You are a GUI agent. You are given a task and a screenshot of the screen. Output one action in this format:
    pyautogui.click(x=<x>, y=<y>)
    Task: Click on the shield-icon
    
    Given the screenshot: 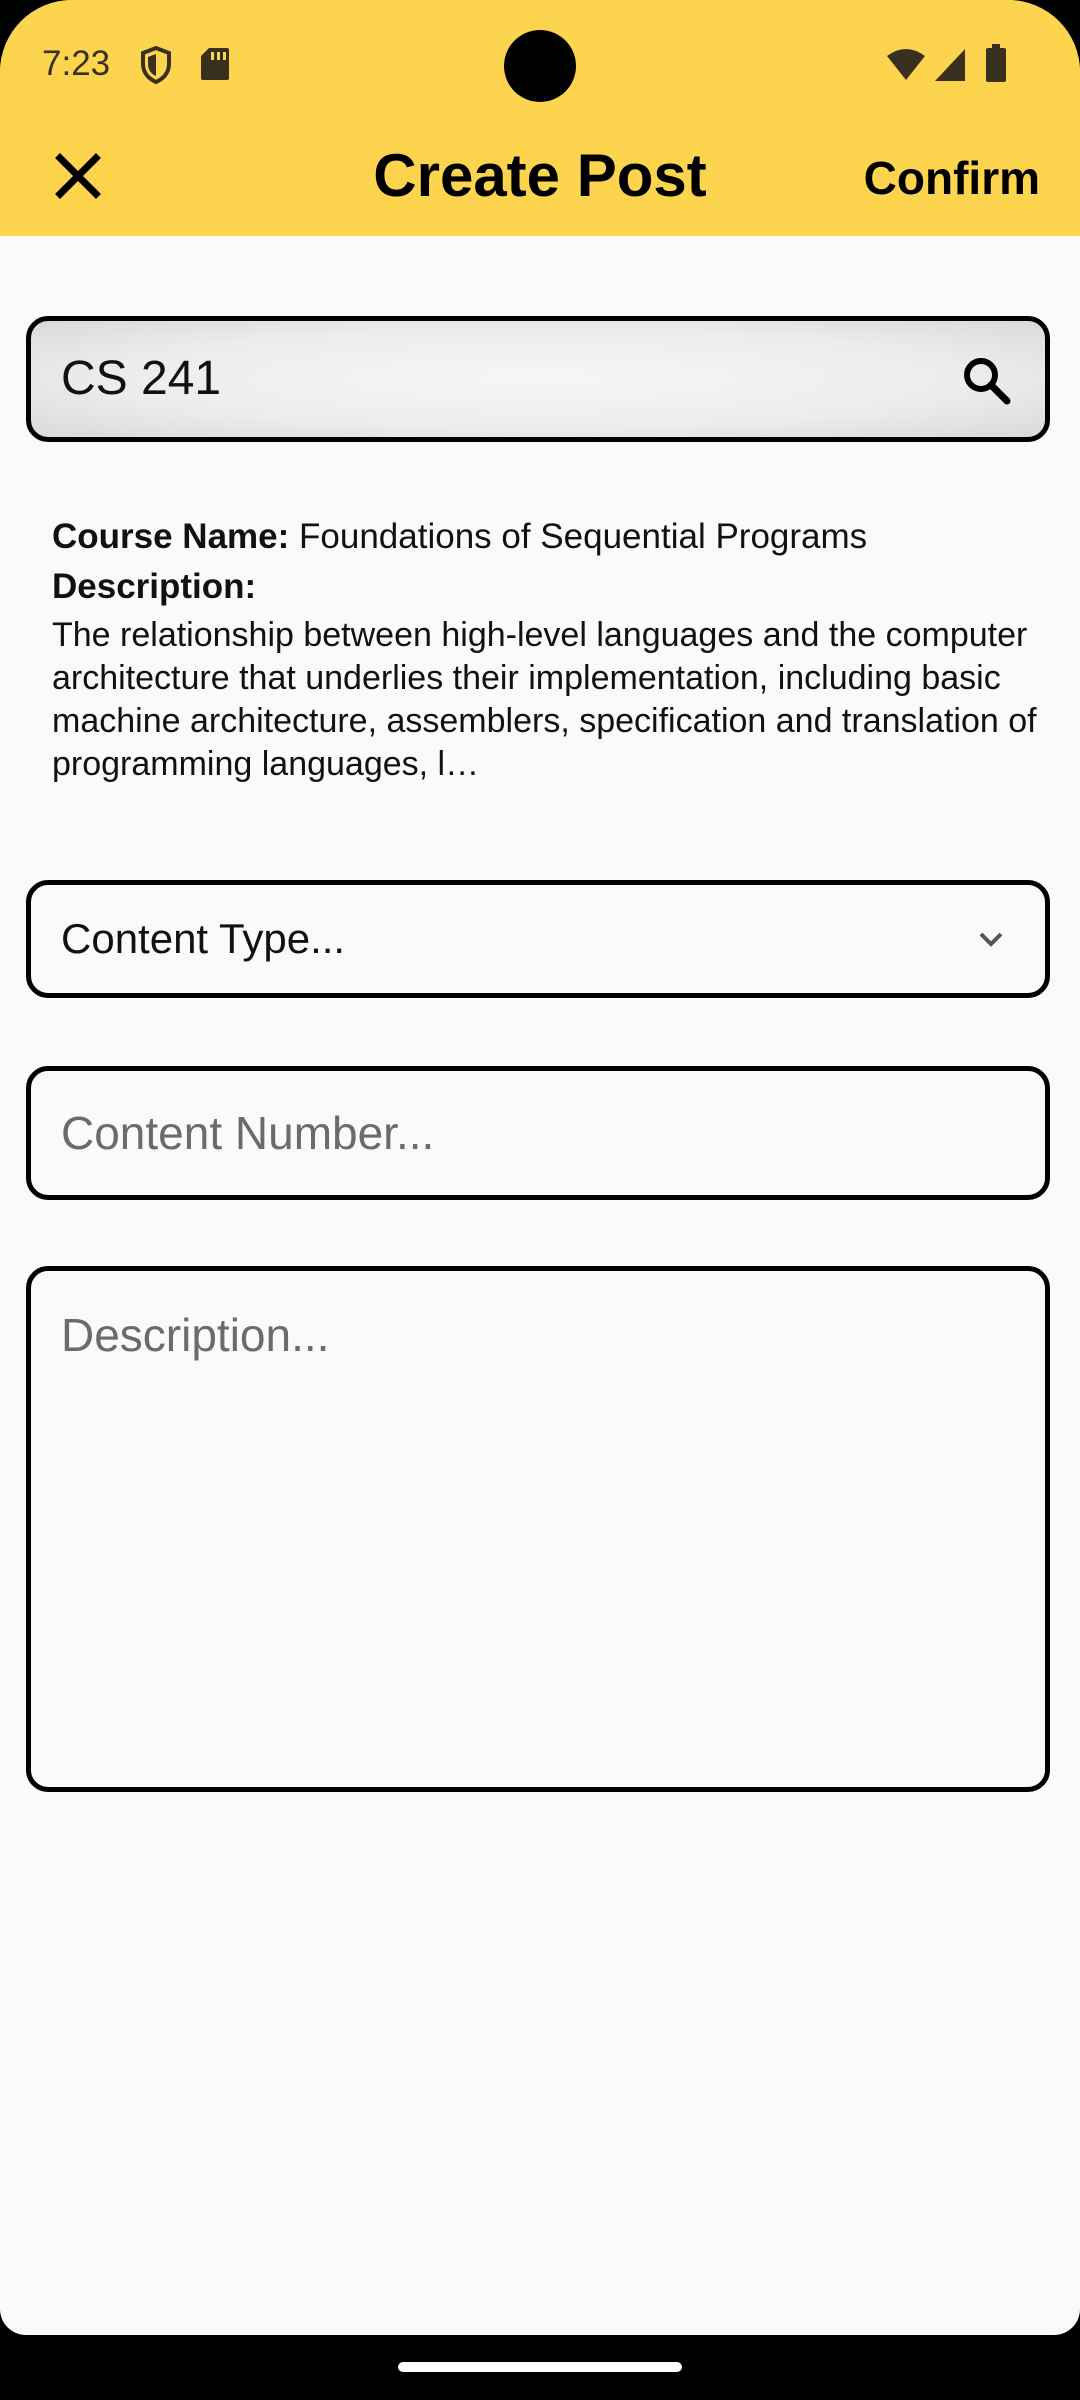 What is the action you would take?
    pyautogui.click(x=156, y=67)
    